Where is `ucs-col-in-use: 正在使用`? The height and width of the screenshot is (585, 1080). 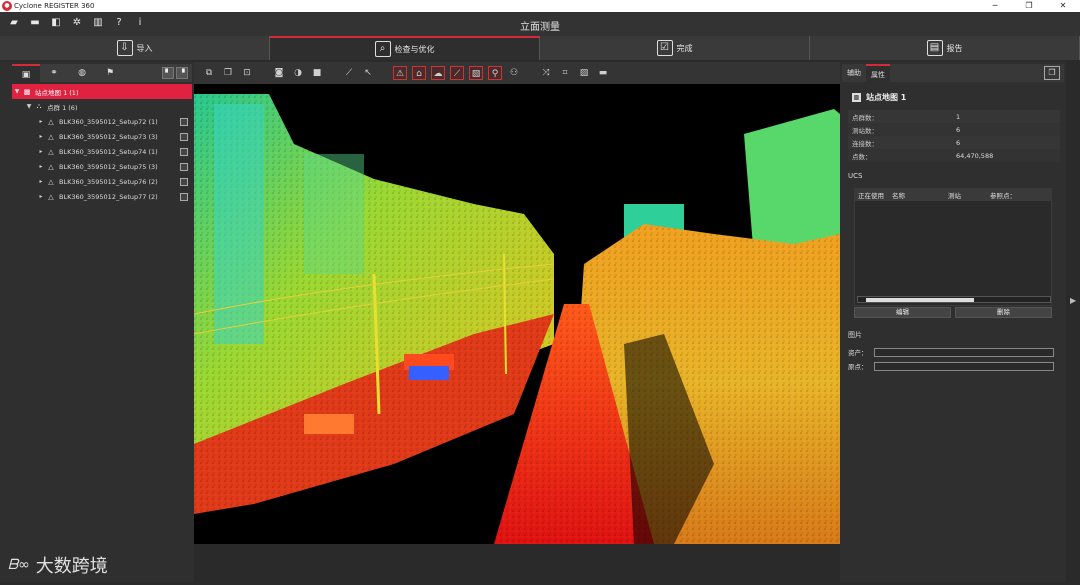 ucs-col-in-use: 正在使用 is located at coordinates (872, 195).